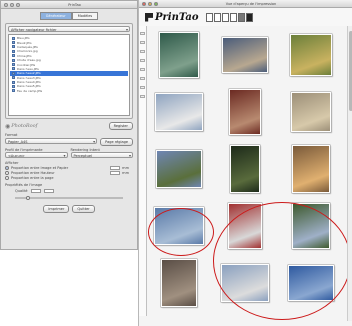 The height and width of the screenshot is (326, 352). I want to click on rendering-select: Perceptuel, so click(101, 155).